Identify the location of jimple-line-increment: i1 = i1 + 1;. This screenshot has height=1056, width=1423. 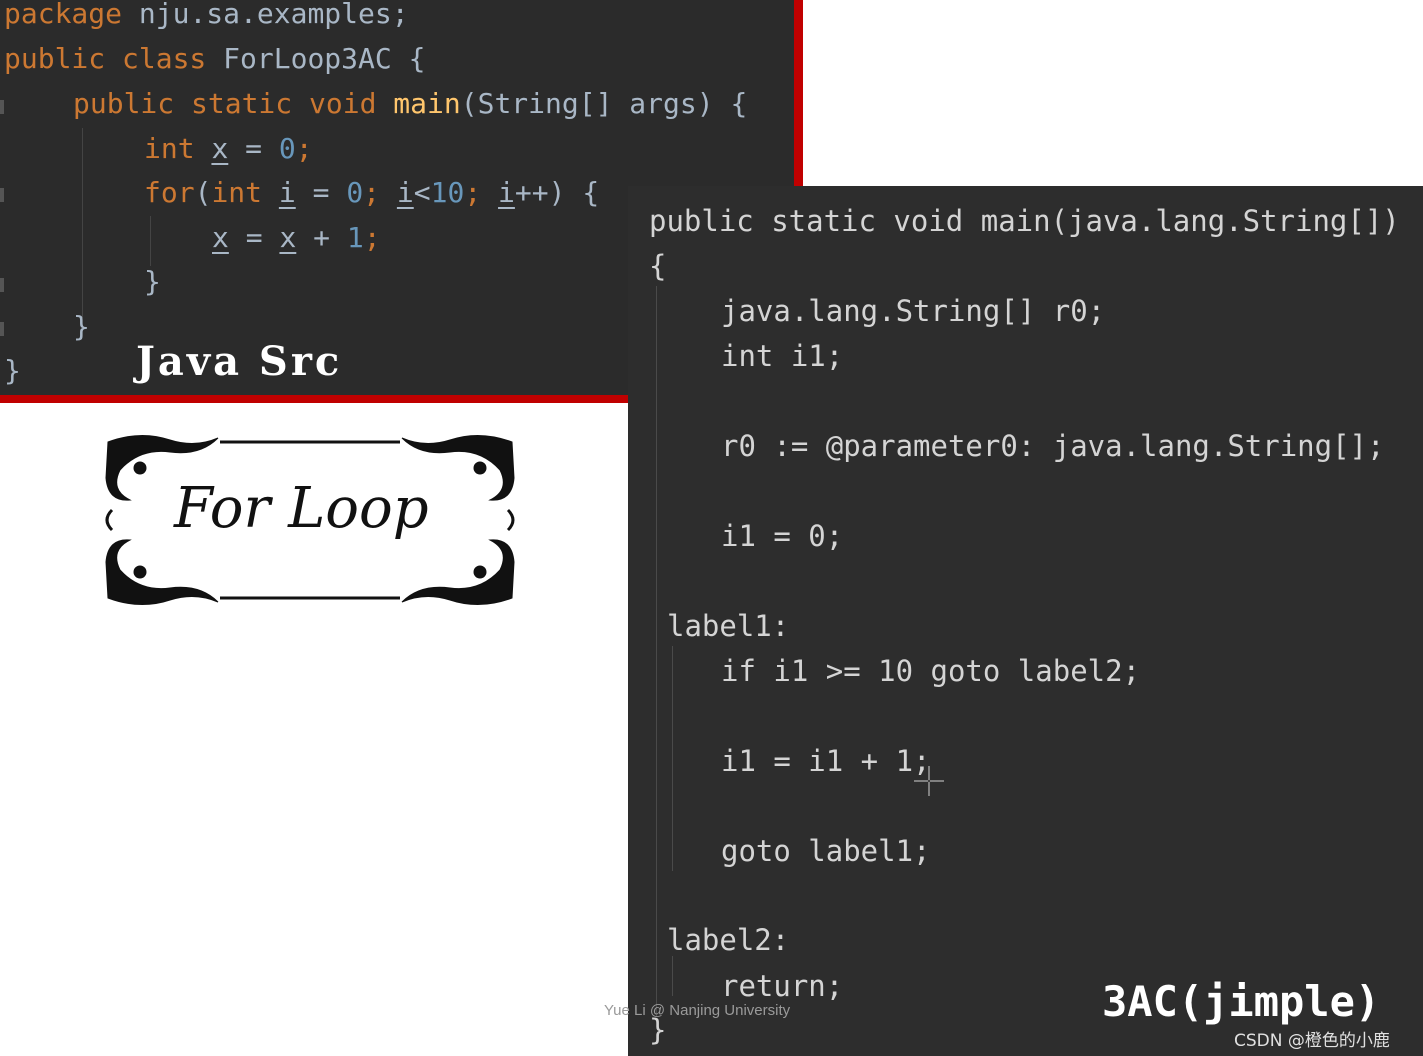
(826, 761).